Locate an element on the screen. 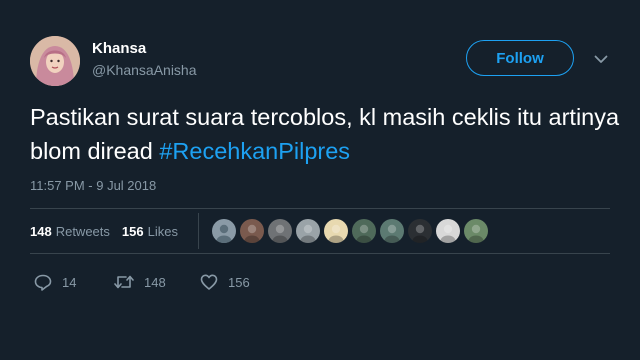 This screenshot has height=360, width=640. heart-icon is located at coordinates (209, 282).